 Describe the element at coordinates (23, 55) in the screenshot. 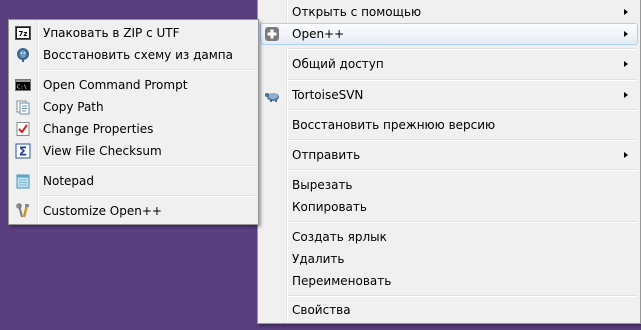

I see `postgresql-icon` at that location.